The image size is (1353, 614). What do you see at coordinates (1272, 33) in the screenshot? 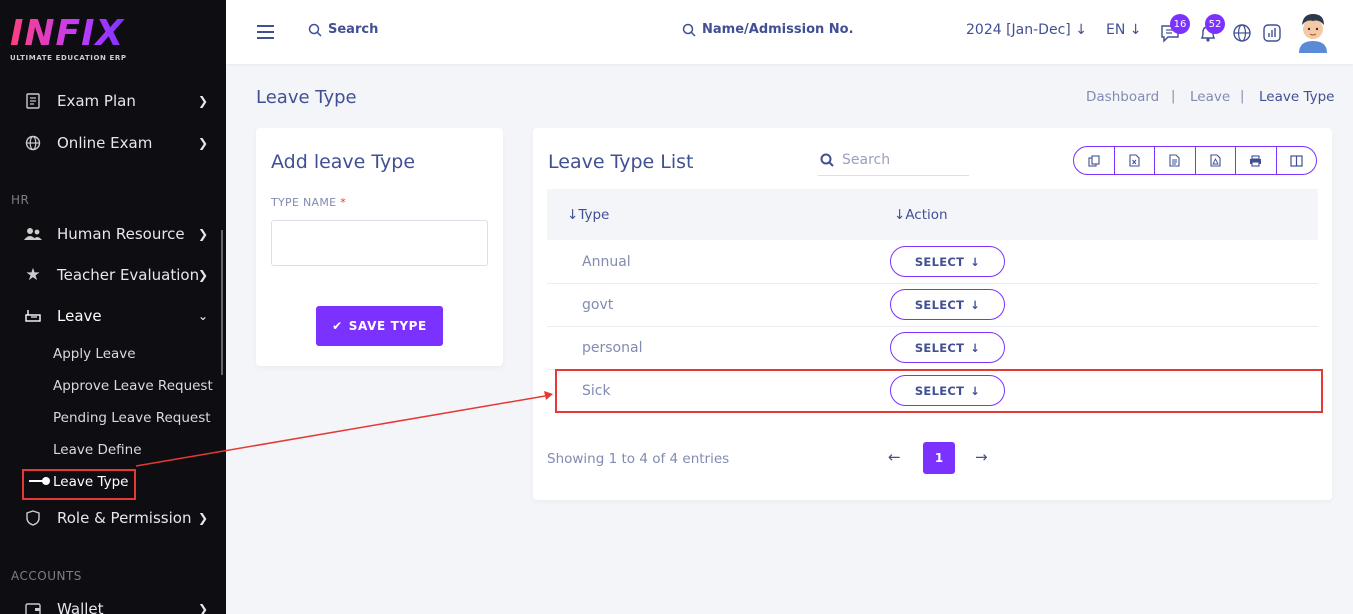
I see `chart-icon` at bounding box center [1272, 33].